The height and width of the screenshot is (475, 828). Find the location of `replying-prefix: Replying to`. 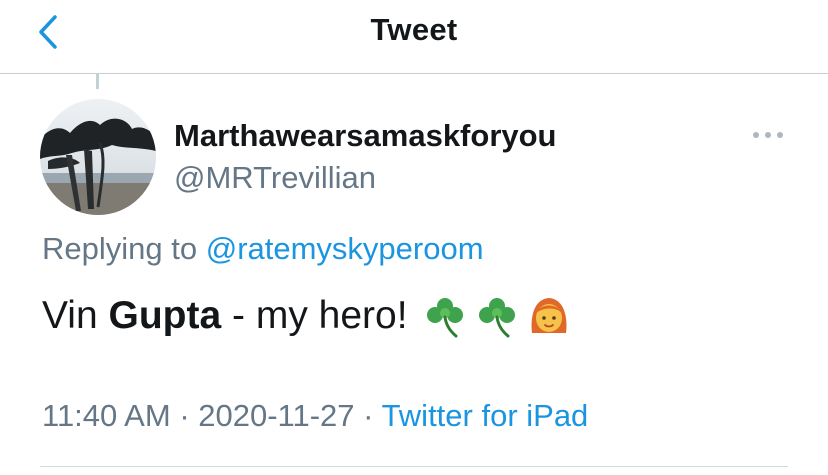

replying-prefix: Replying to is located at coordinates (120, 248).